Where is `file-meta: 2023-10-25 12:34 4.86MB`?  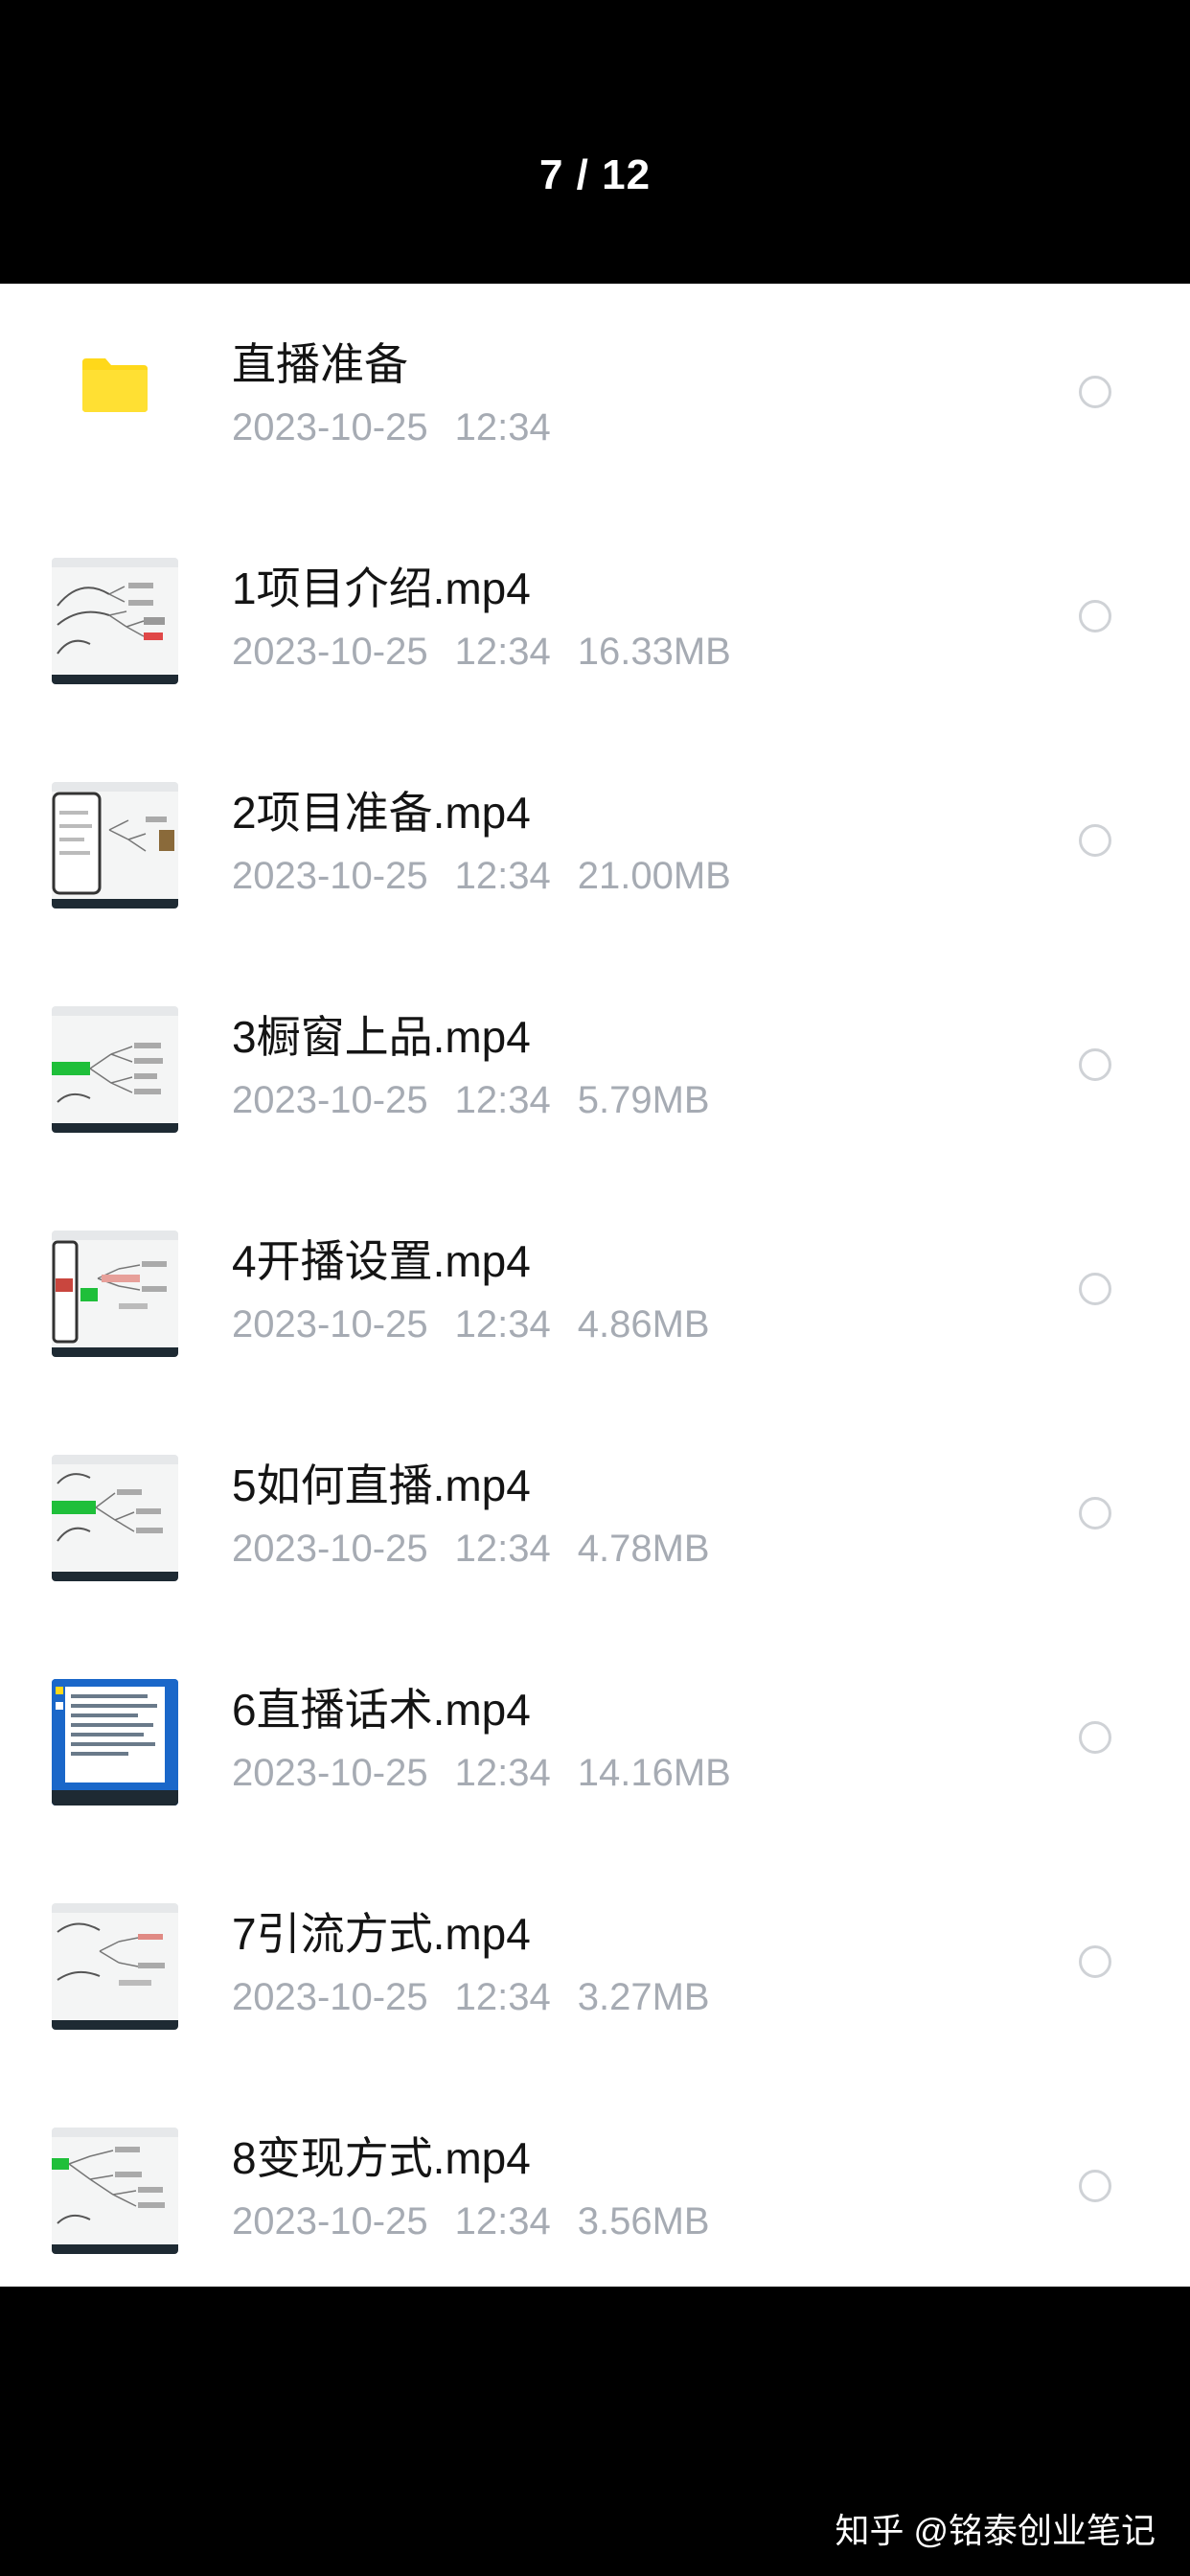 file-meta: 2023-10-25 12:34 4.86MB is located at coordinates (471, 1324).